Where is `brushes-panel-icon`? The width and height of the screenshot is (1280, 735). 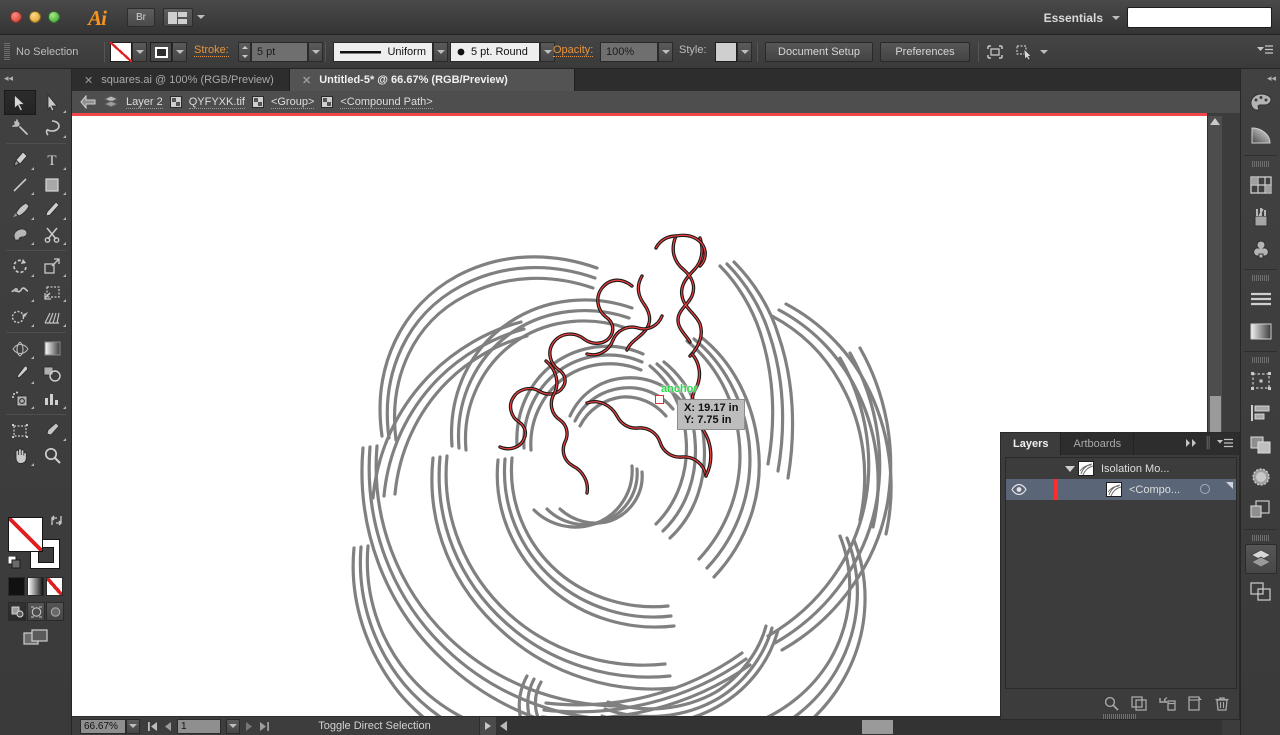 brushes-panel-icon is located at coordinates (1261, 217).